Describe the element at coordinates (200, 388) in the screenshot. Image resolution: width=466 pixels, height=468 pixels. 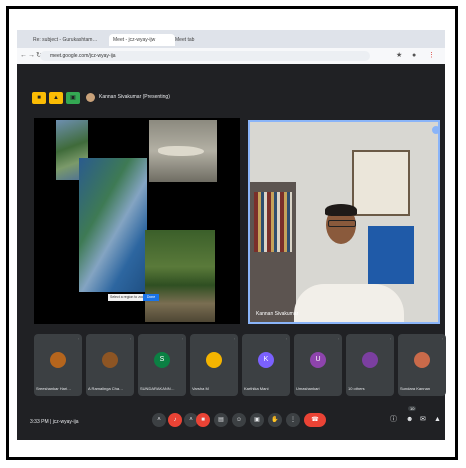
I see `participant-name: Varsha M` at that location.